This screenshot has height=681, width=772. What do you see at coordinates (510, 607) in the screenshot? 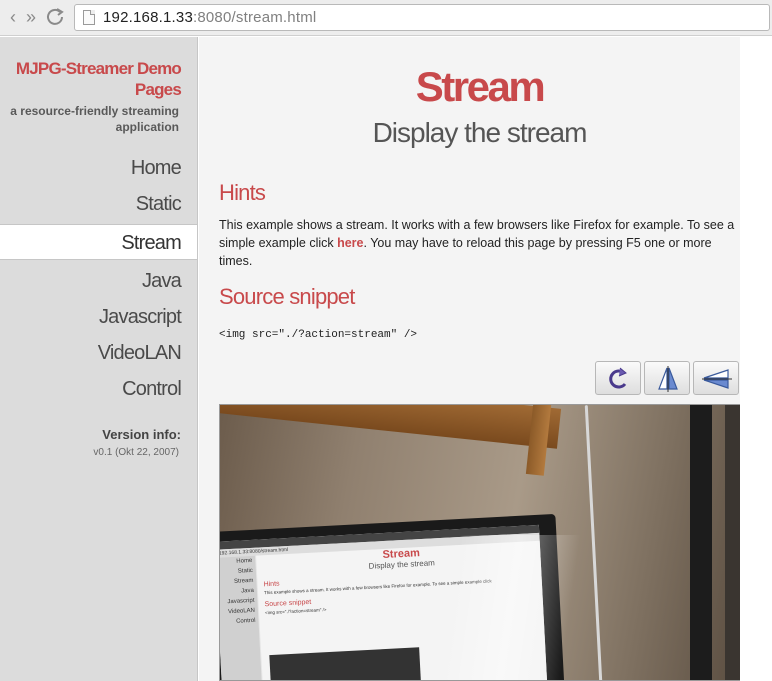
I see `light-glare` at bounding box center [510, 607].